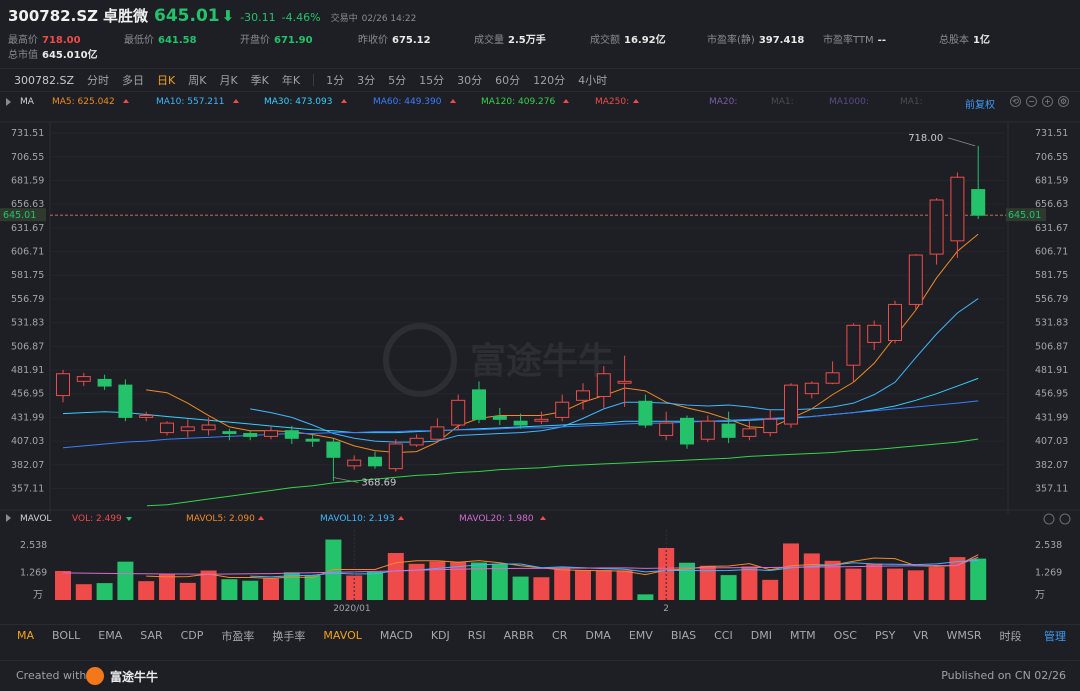 The image size is (1080, 691). What do you see at coordinates (761, 635) in the screenshot?
I see `indicator-tab: DMI` at bounding box center [761, 635].